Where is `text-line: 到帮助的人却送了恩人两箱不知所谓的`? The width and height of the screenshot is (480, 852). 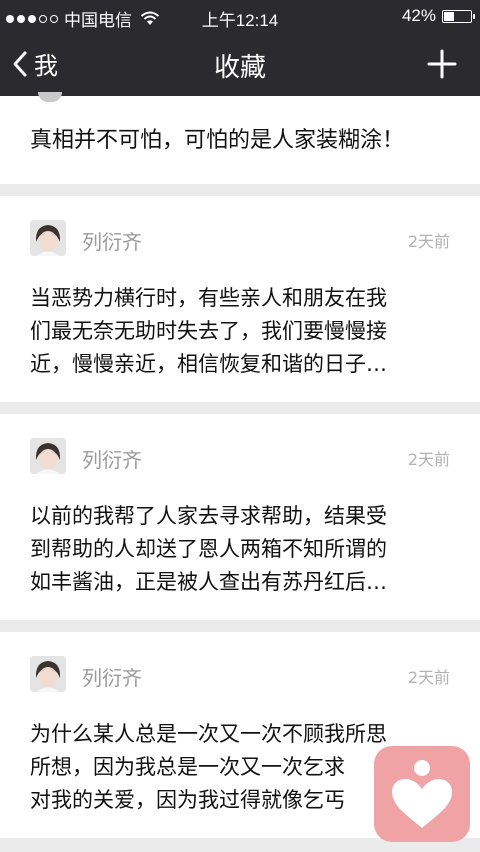
text-line: 到帮助的人却送了恩人两箱不知所谓的 is located at coordinates (208, 549).